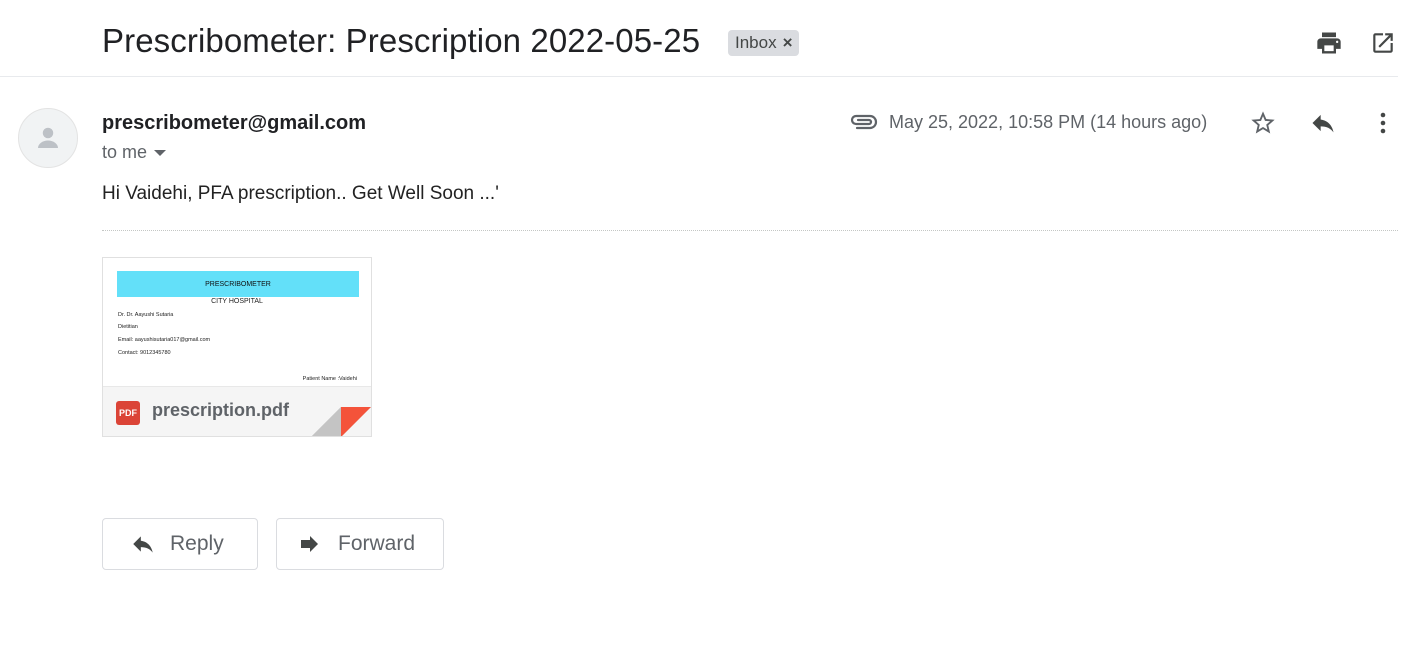  I want to click on open-in-new-window-button, so click(1383, 43).